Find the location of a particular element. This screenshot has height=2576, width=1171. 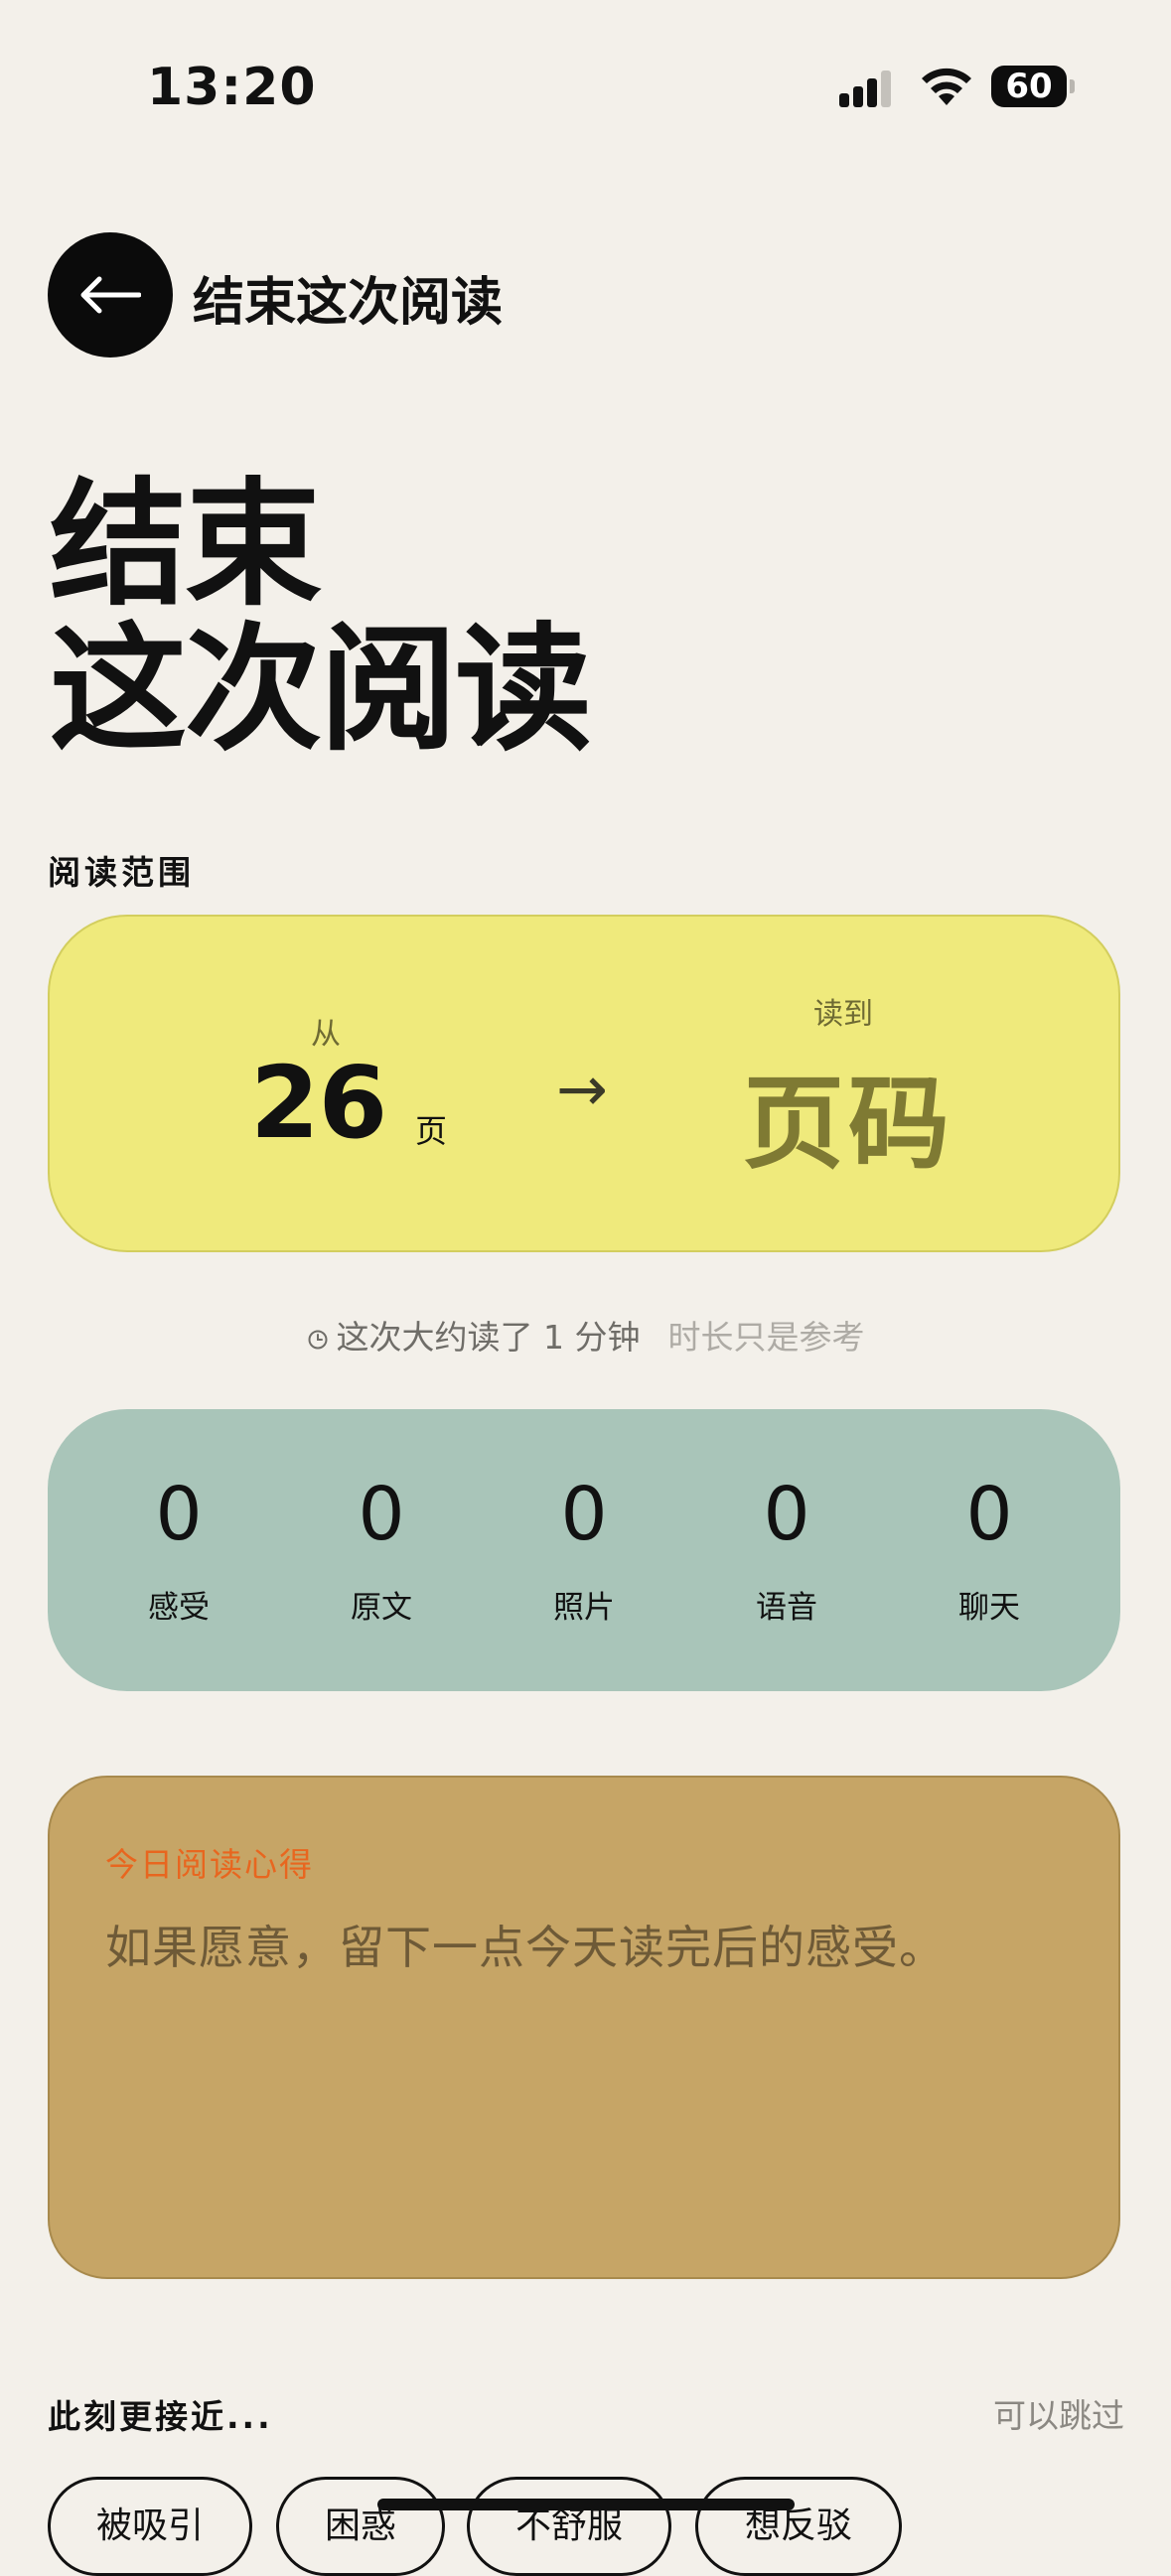

count-quotes: 0 原文 is located at coordinates (381, 1551).